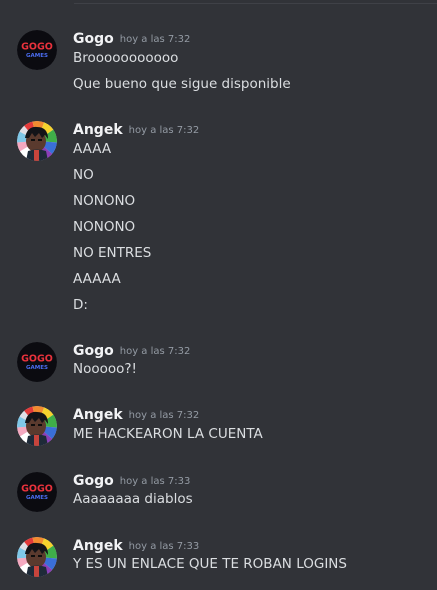  What do you see at coordinates (97, 279) in the screenshot?
I see `message-text: AAAAA` at bounding box center [97, 279].